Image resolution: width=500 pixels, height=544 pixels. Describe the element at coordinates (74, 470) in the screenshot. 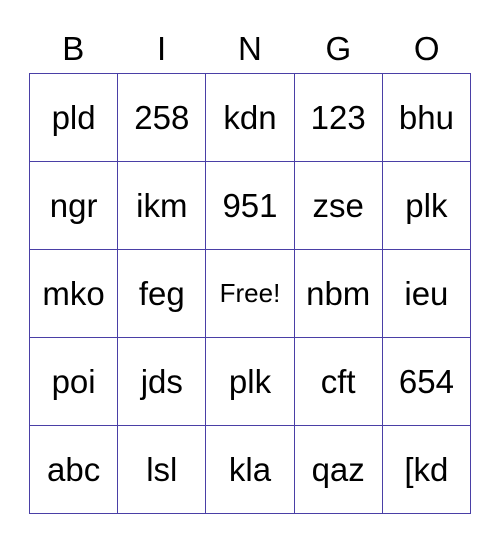

I see `bingo-cell: abc` at that location.